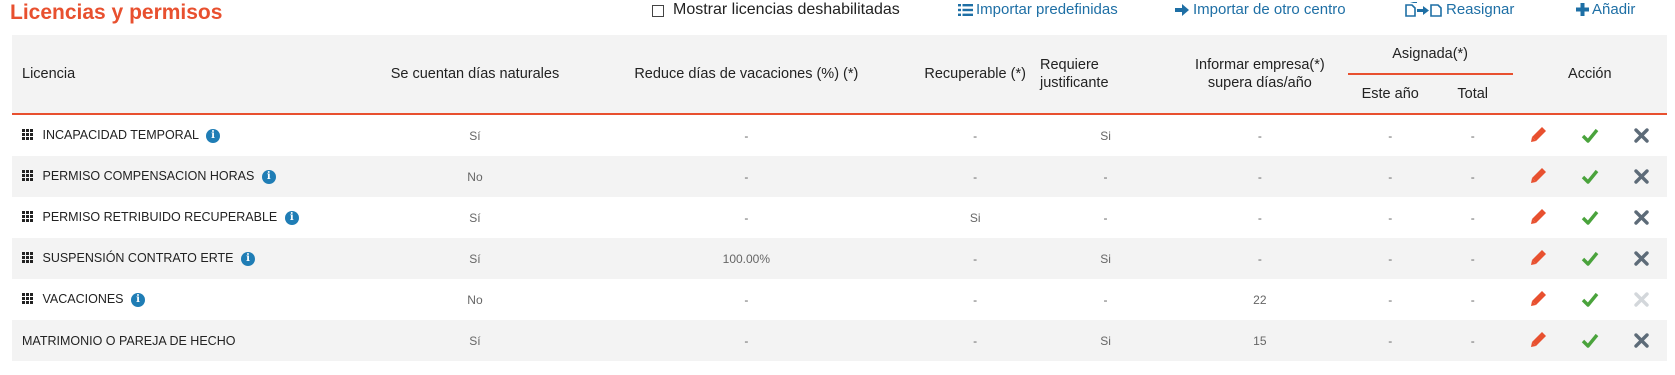 This screenshot has width=1675, height=375. I want to click on license-name: MATRIMONIO O PAREJA DE HECHO, so click(129, 340).